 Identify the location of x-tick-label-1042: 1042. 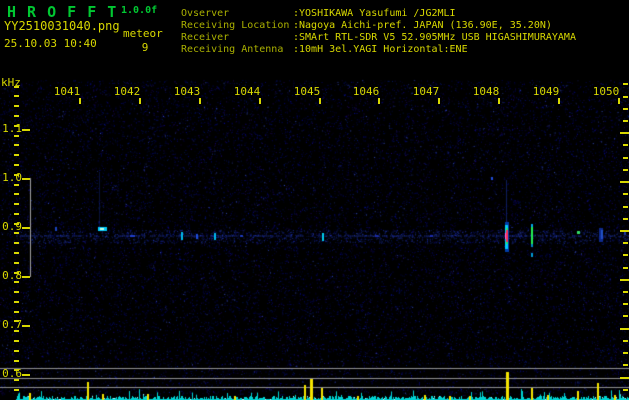
(127, 91).